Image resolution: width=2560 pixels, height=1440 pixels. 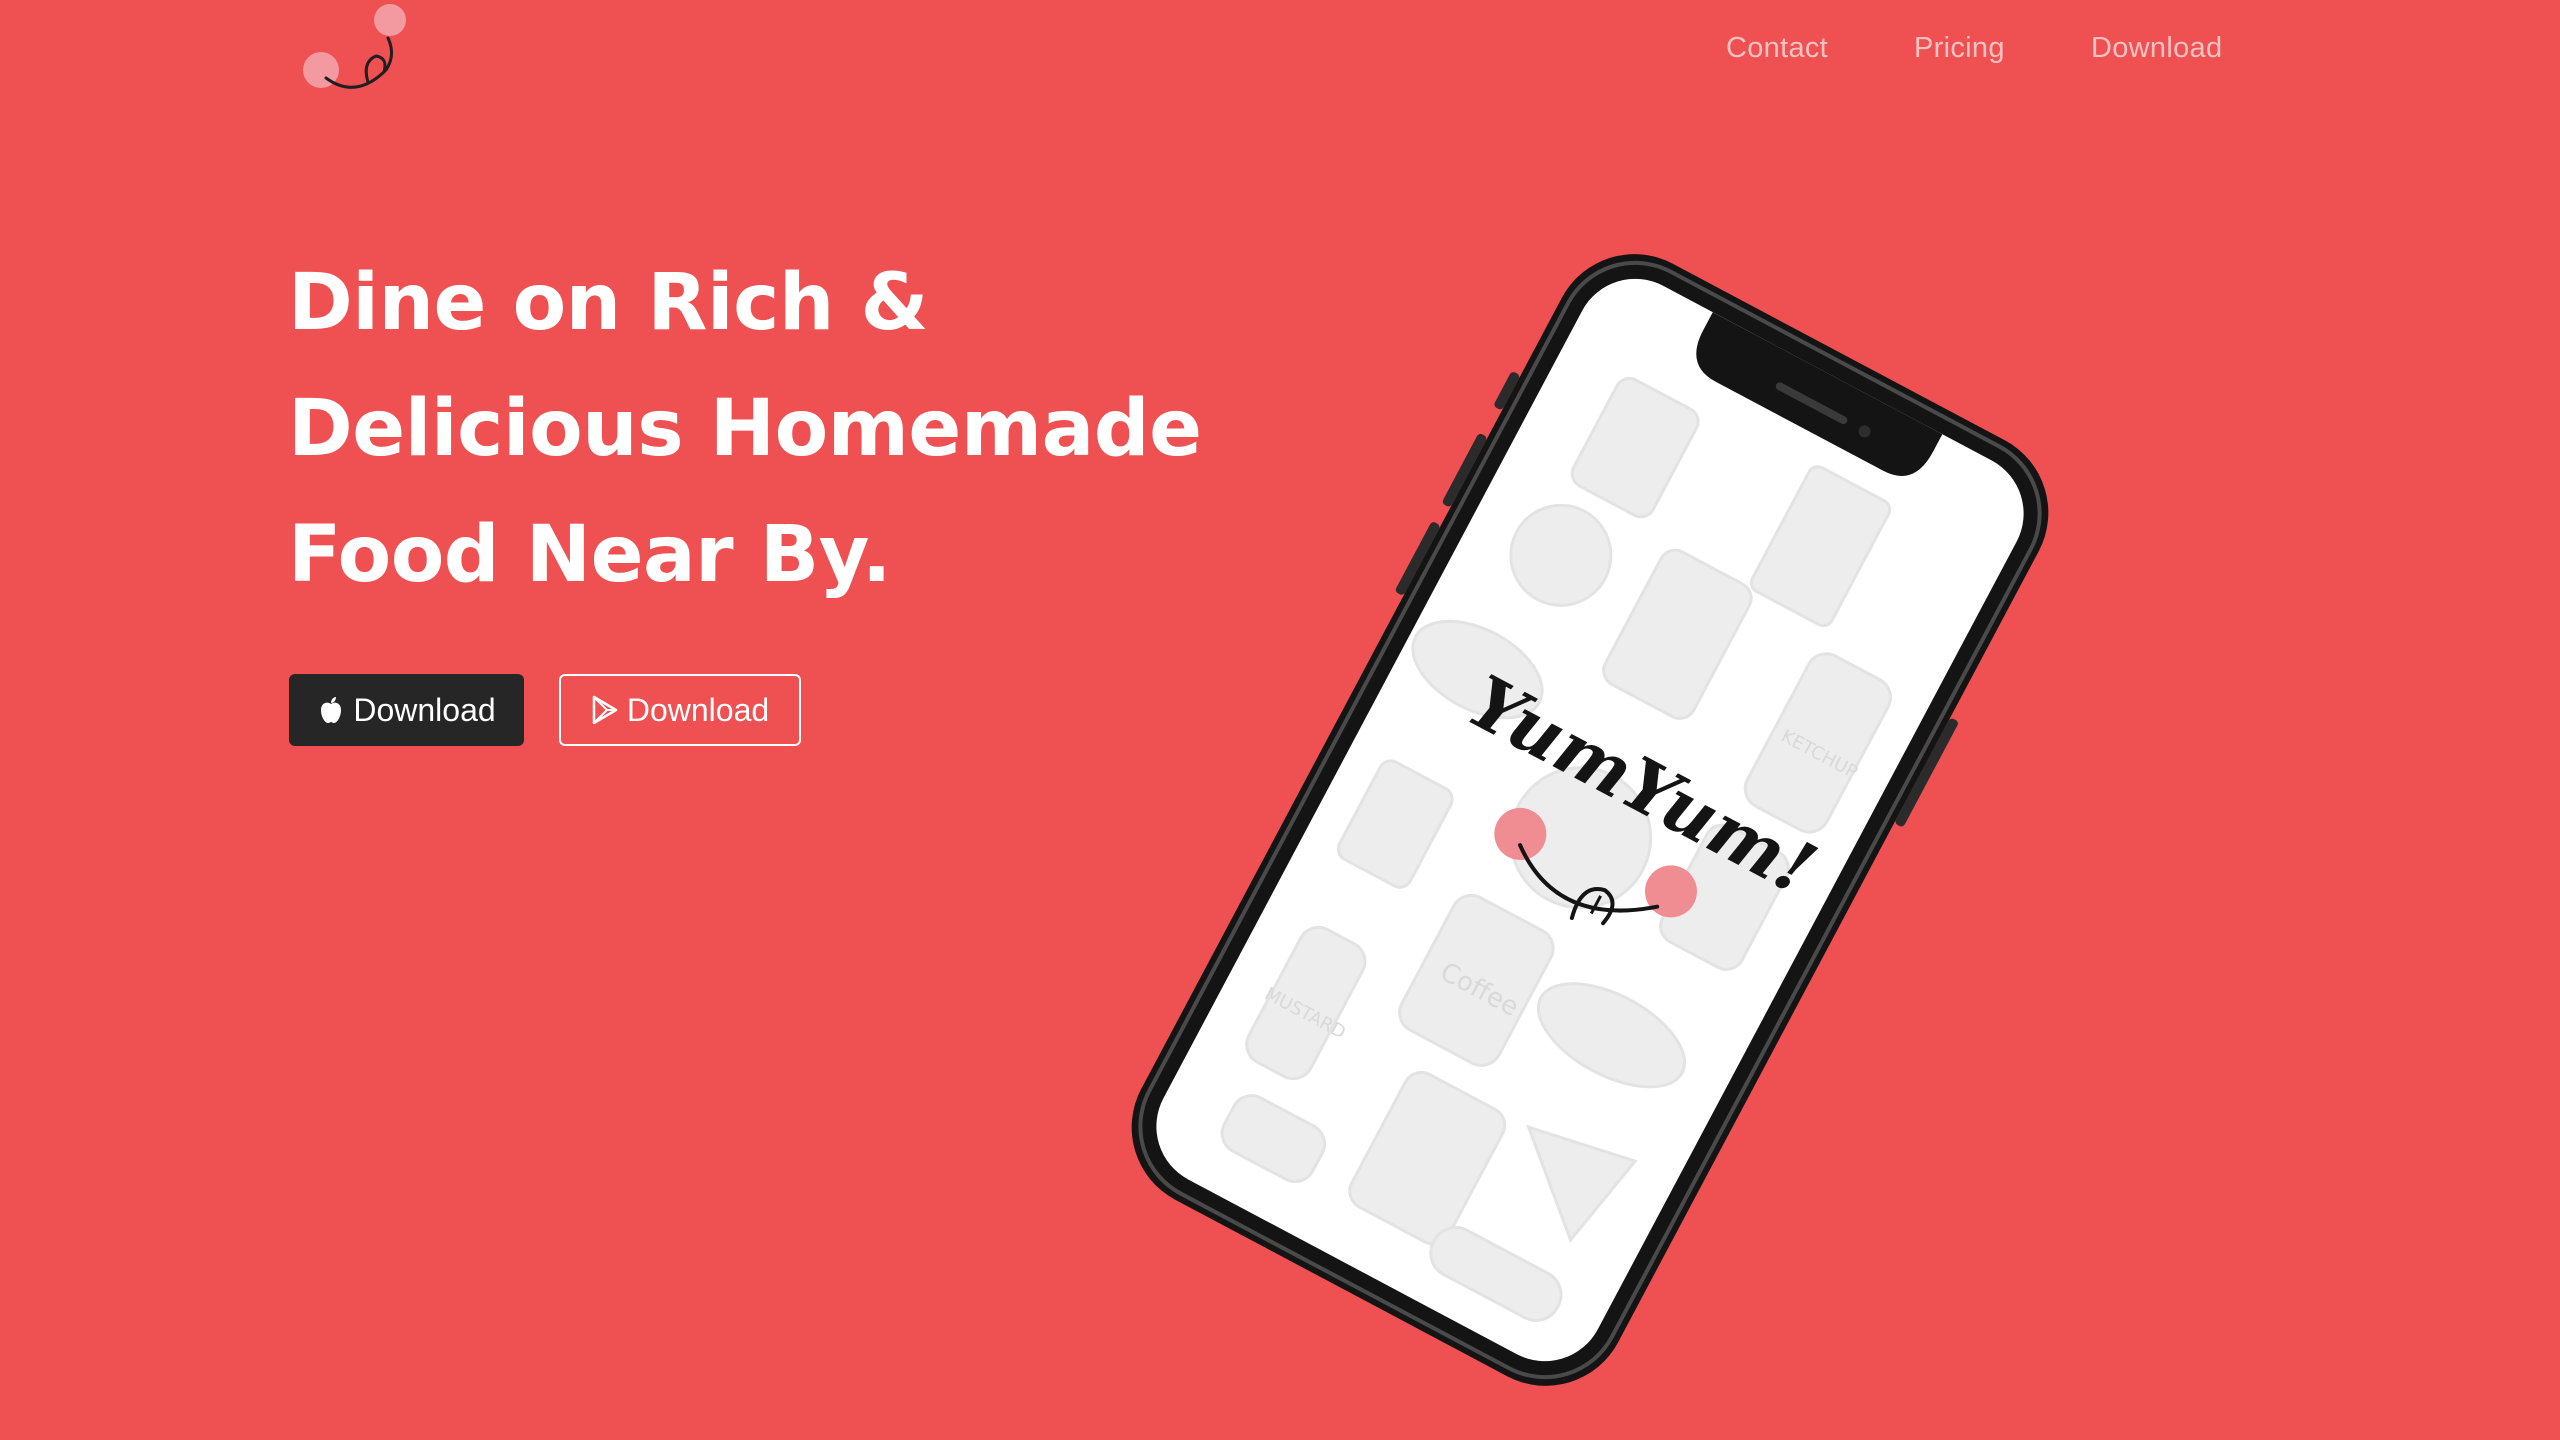 What do you see at coordinates (605, 710) in the screenshot?
I see `play-store-icon` at bounding box center [605, 710].